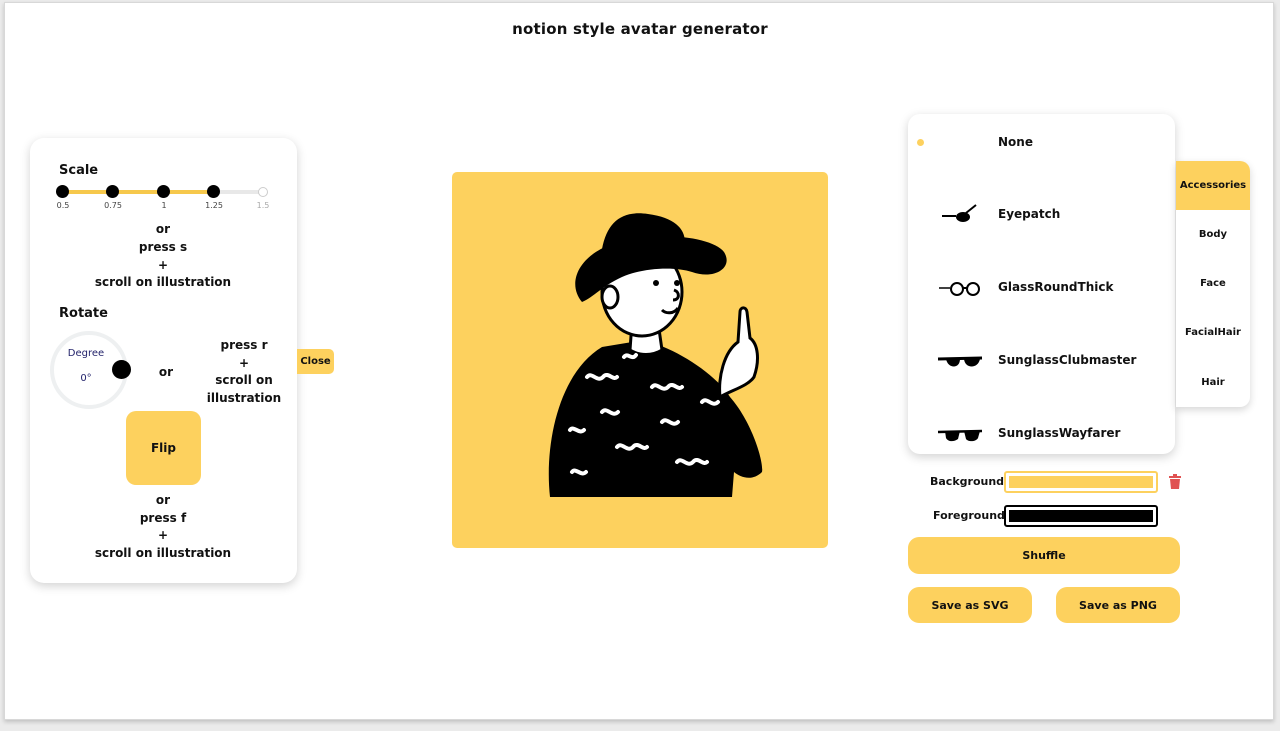 This screenshot has width=1280, height=731. Describe the element at coordinates (1213, 382) in the screenshot. I see `tab-hair: Hair` at that location.